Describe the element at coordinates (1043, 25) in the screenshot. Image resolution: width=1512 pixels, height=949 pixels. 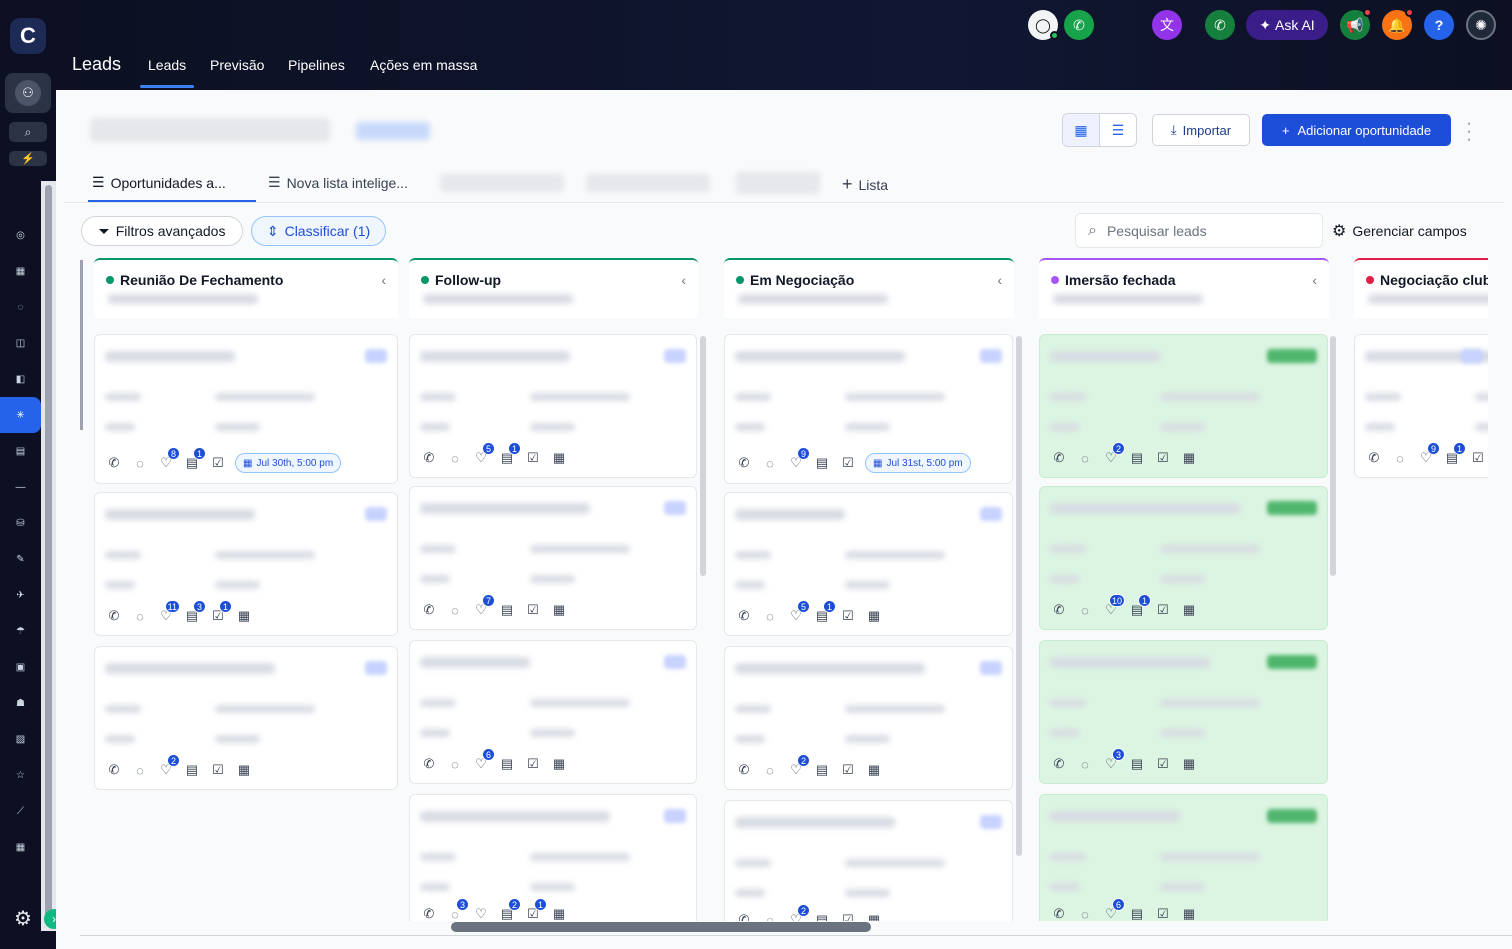
I see `chat-bubble-icon: ◯` at that location.